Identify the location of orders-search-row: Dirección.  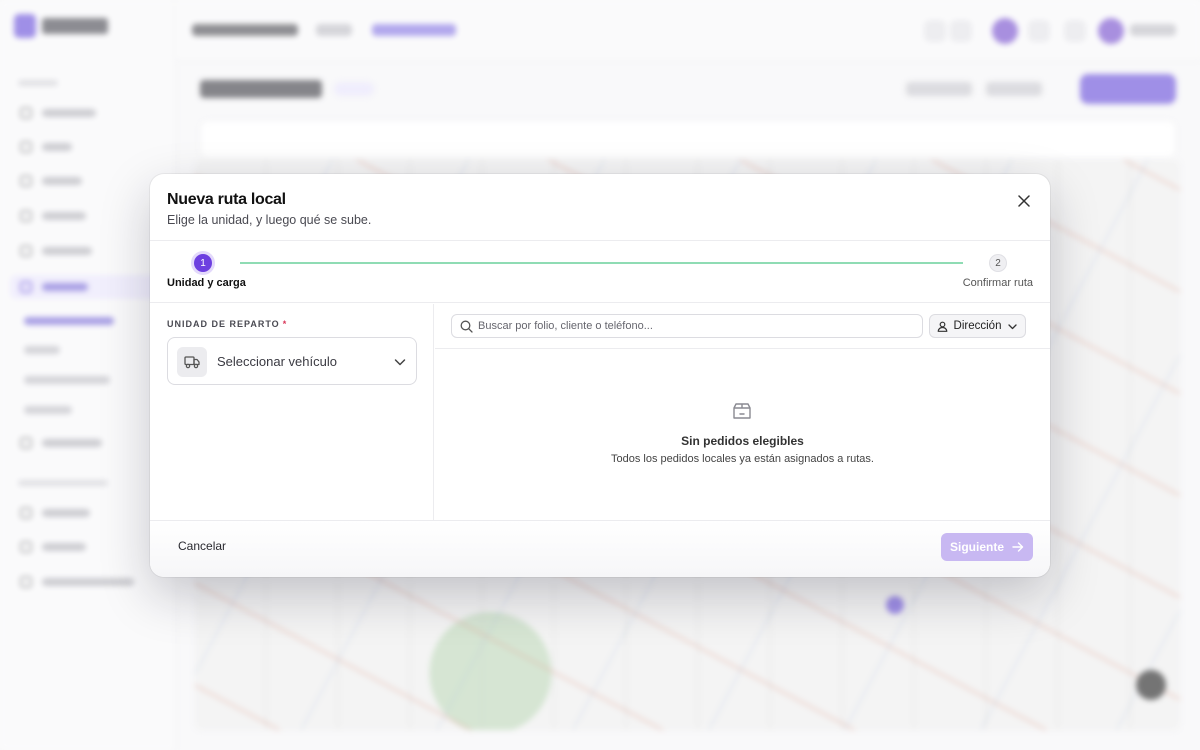
(742, 326).